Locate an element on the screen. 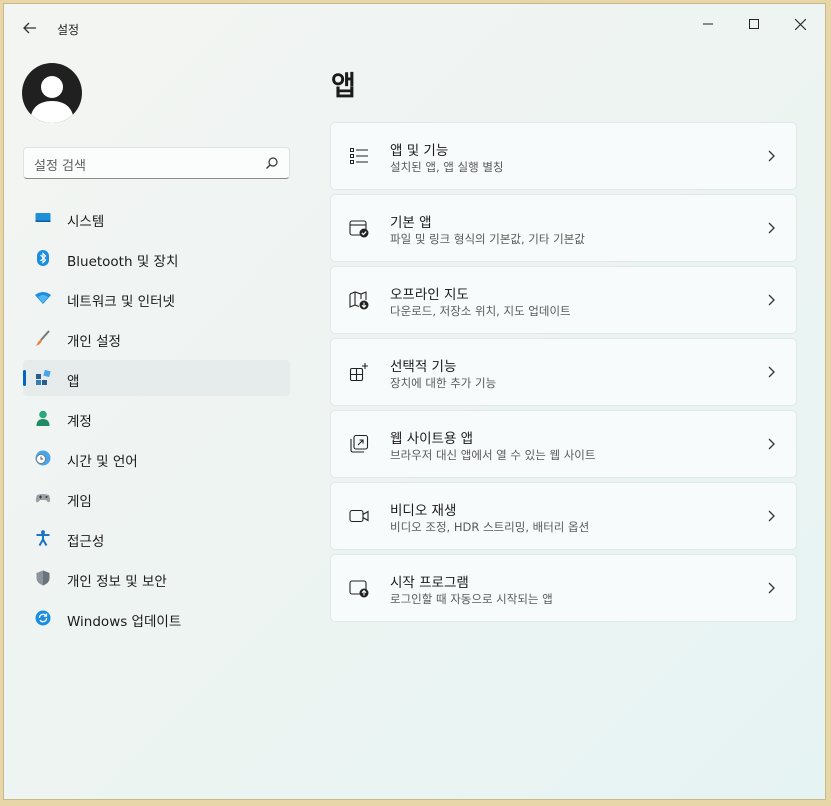  card-default-apps: 기본 앱 파일 및 링크 형식의 기본값, 기타 기본값 is located at coordinates (563, 228).